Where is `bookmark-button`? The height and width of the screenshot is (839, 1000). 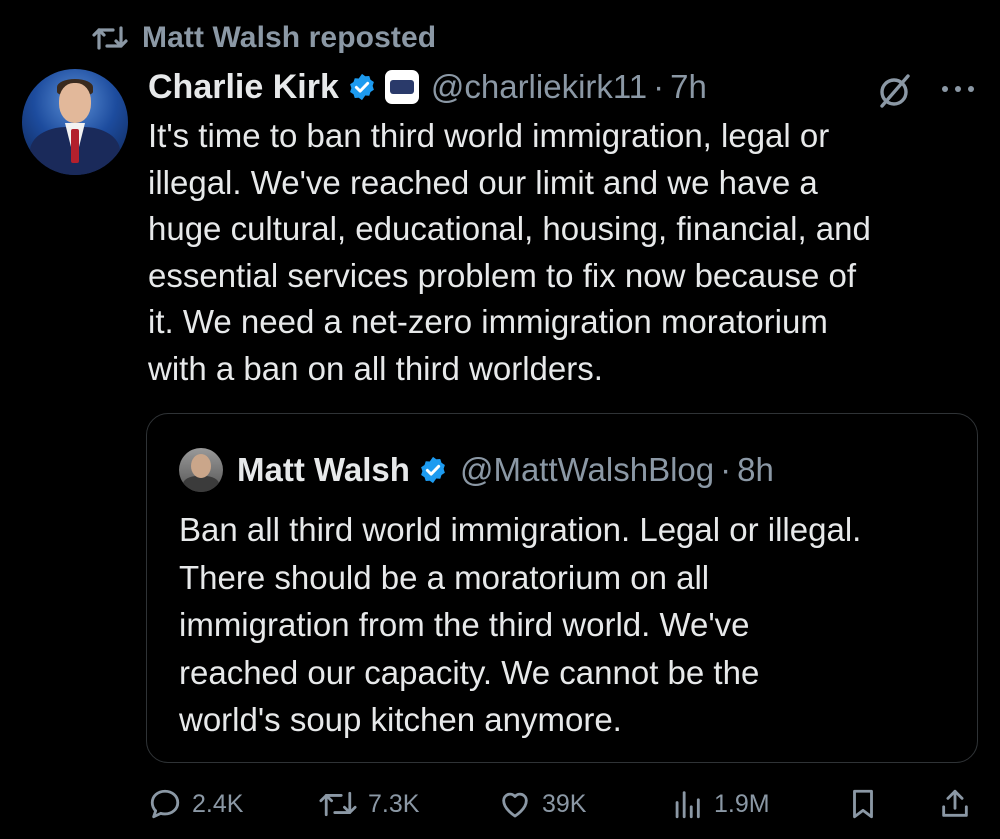 bookmark-button is located at coordinates (863, 804).